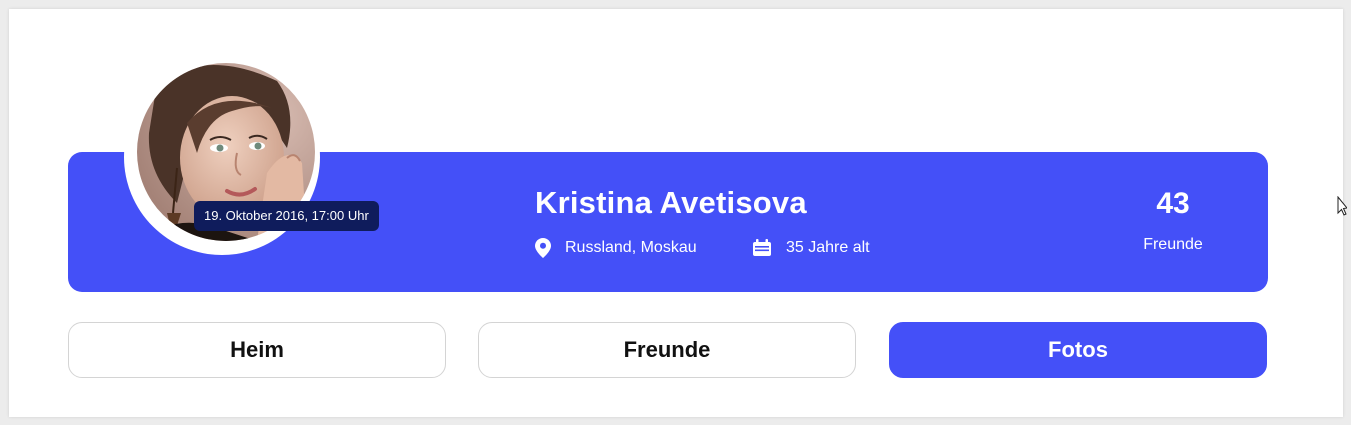  I want to click on mouse-cursor-icon, so click(1342, 208).